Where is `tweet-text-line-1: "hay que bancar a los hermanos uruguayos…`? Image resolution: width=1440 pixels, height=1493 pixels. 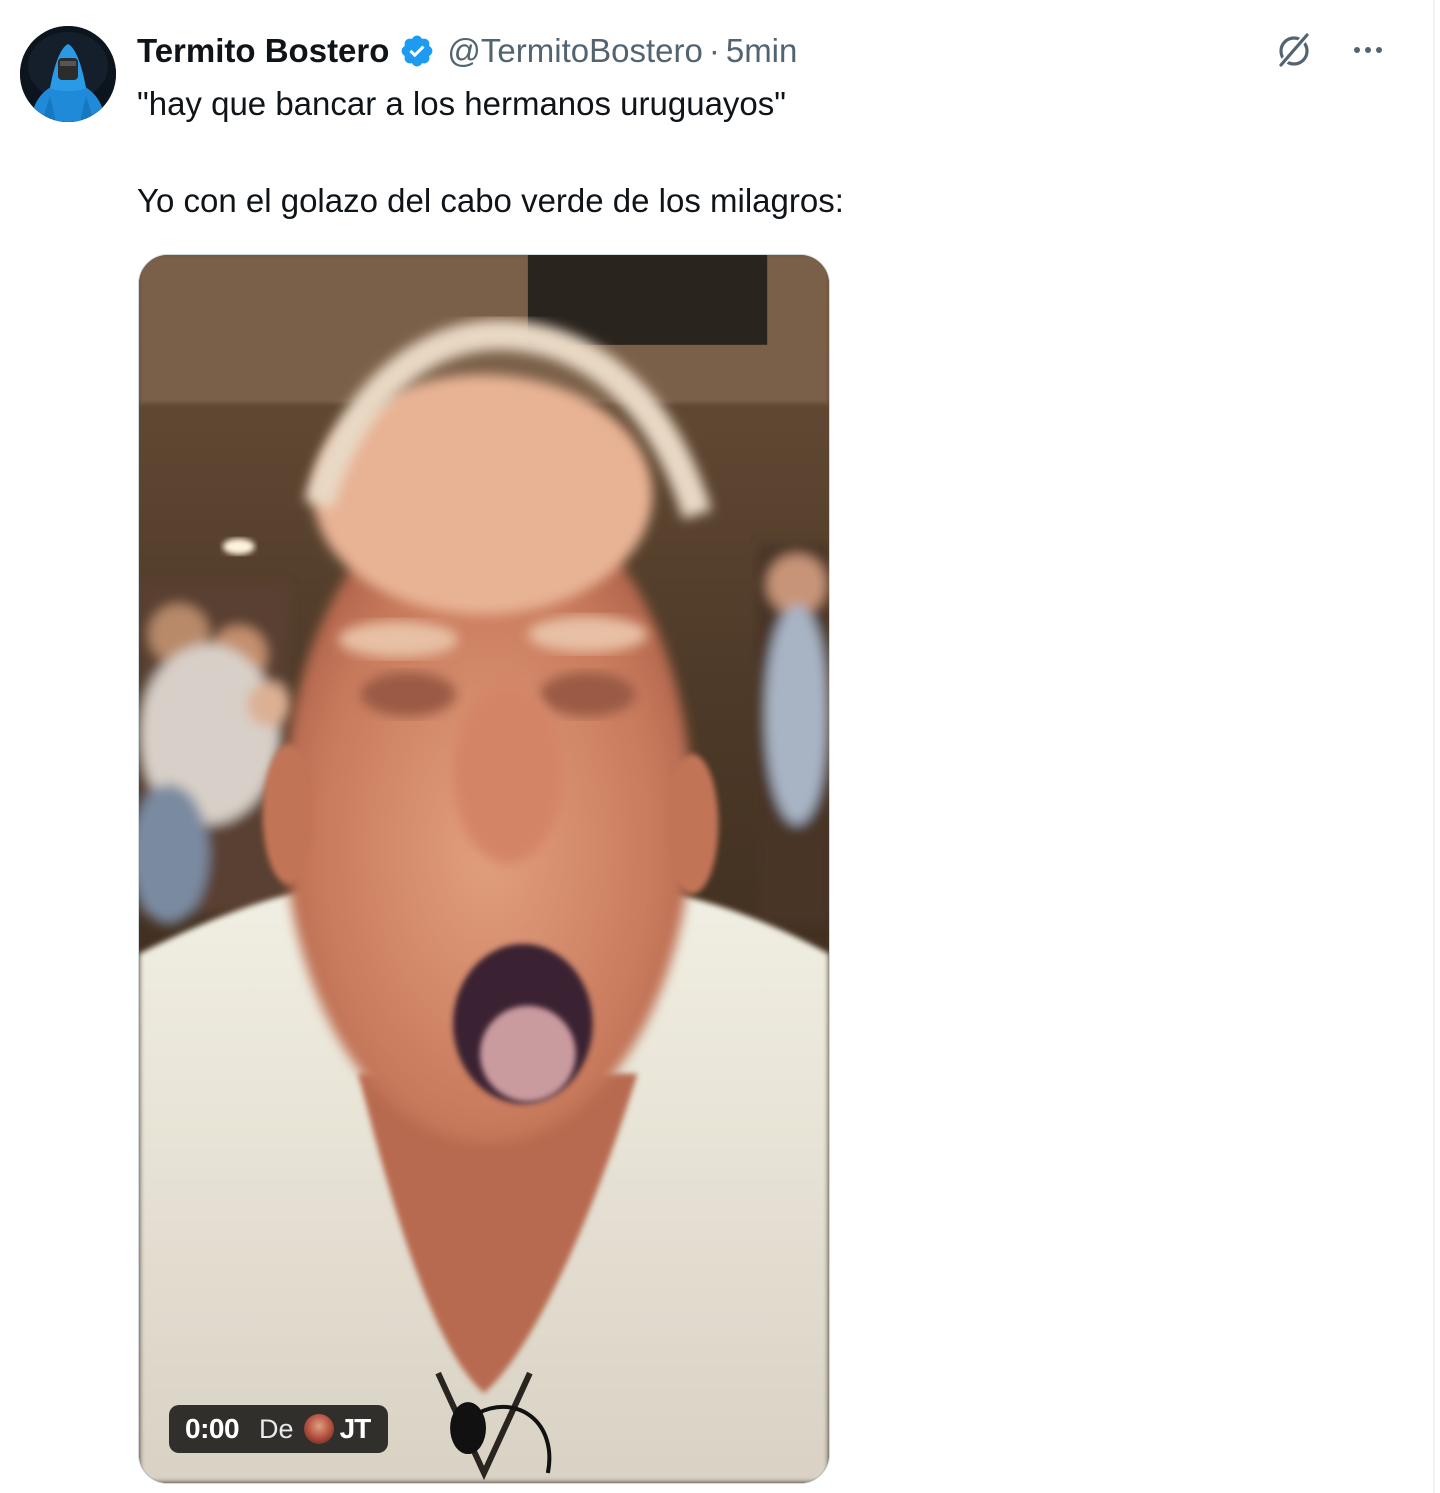
tweet-text-line-1: "hay que bancar a los hermanos uruguayos… is located at coordinates (461, 103).